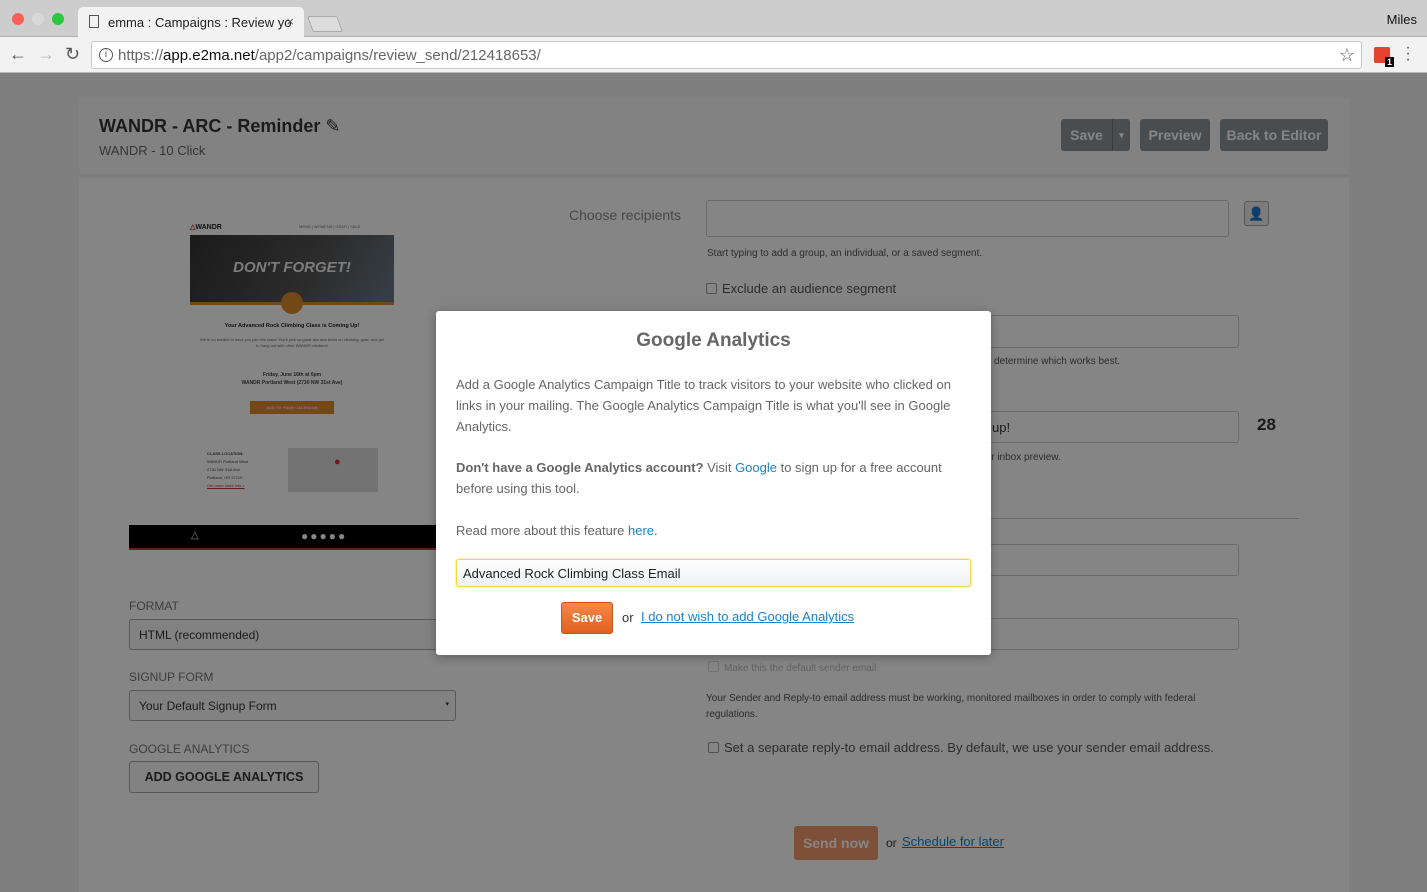 The height and width of the screenshot is (892, 1427). Describe the element at coordinates (141, 55) in the screenshot. I see `url-scheme: https://` at that location.